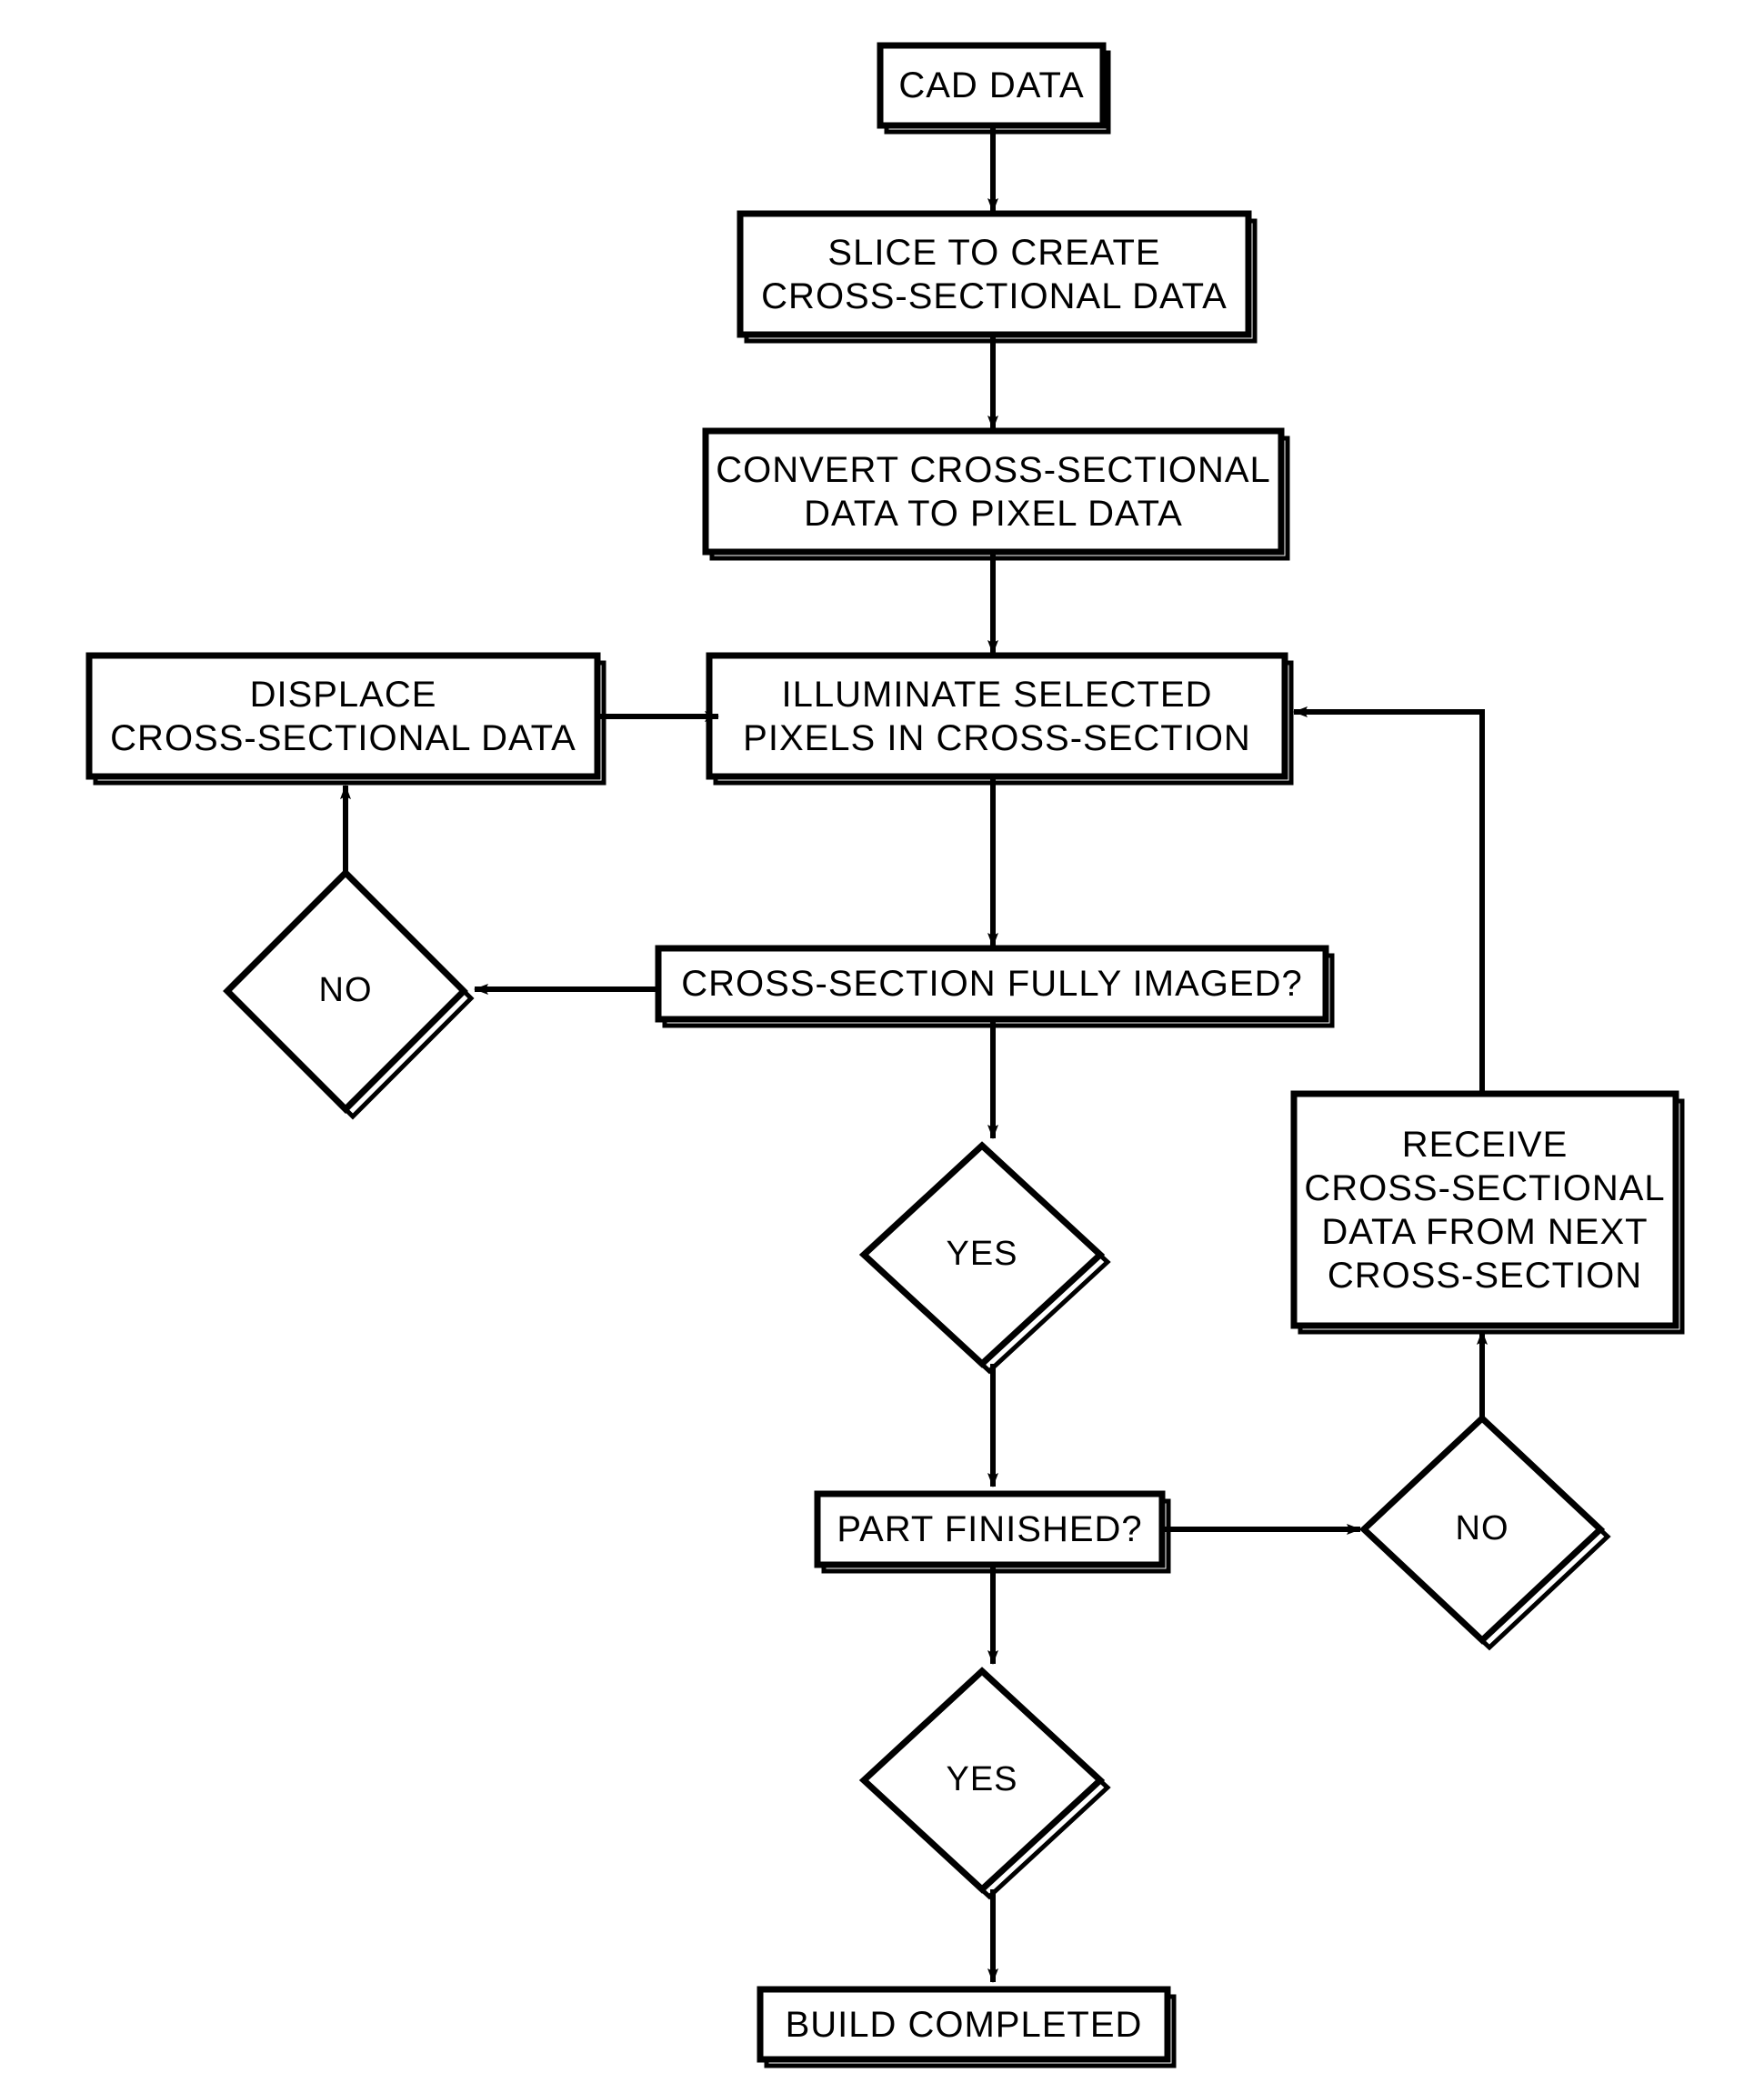 Image resolution: width=1764 pixels, height=2073 pixels. What do you see at coordinates (1389, 900) in the screenshot?
I see `edge-receive-to-illuminate` at bounding box center [1389, 900].